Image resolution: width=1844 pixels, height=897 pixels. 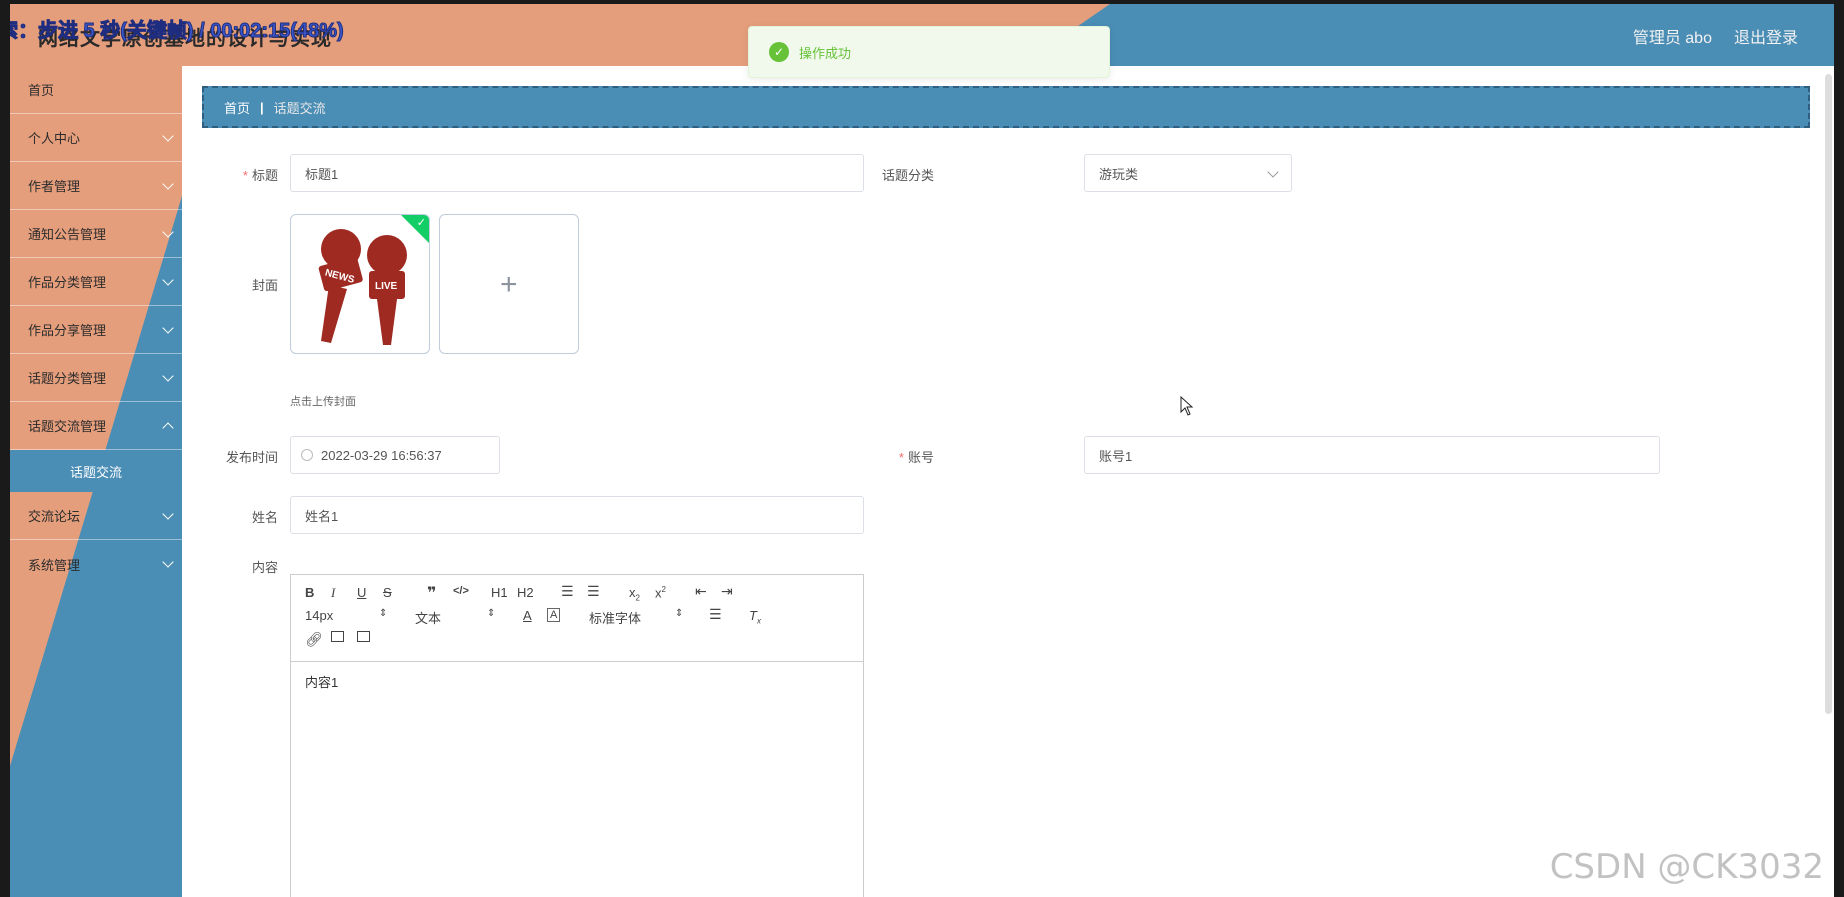 What do you see at coordinates (96, 516) in the screenshot?
I see `sidebar-item-forum: 交流论坛` at bounding box center [96, 516].